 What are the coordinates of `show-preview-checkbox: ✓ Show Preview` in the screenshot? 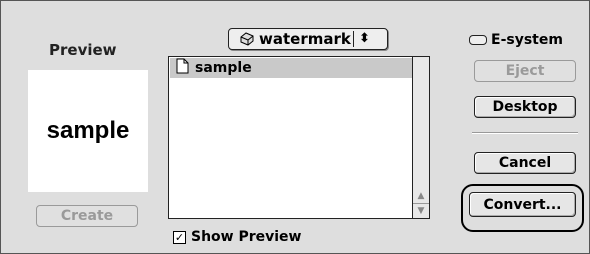 It's located at (237, 237).